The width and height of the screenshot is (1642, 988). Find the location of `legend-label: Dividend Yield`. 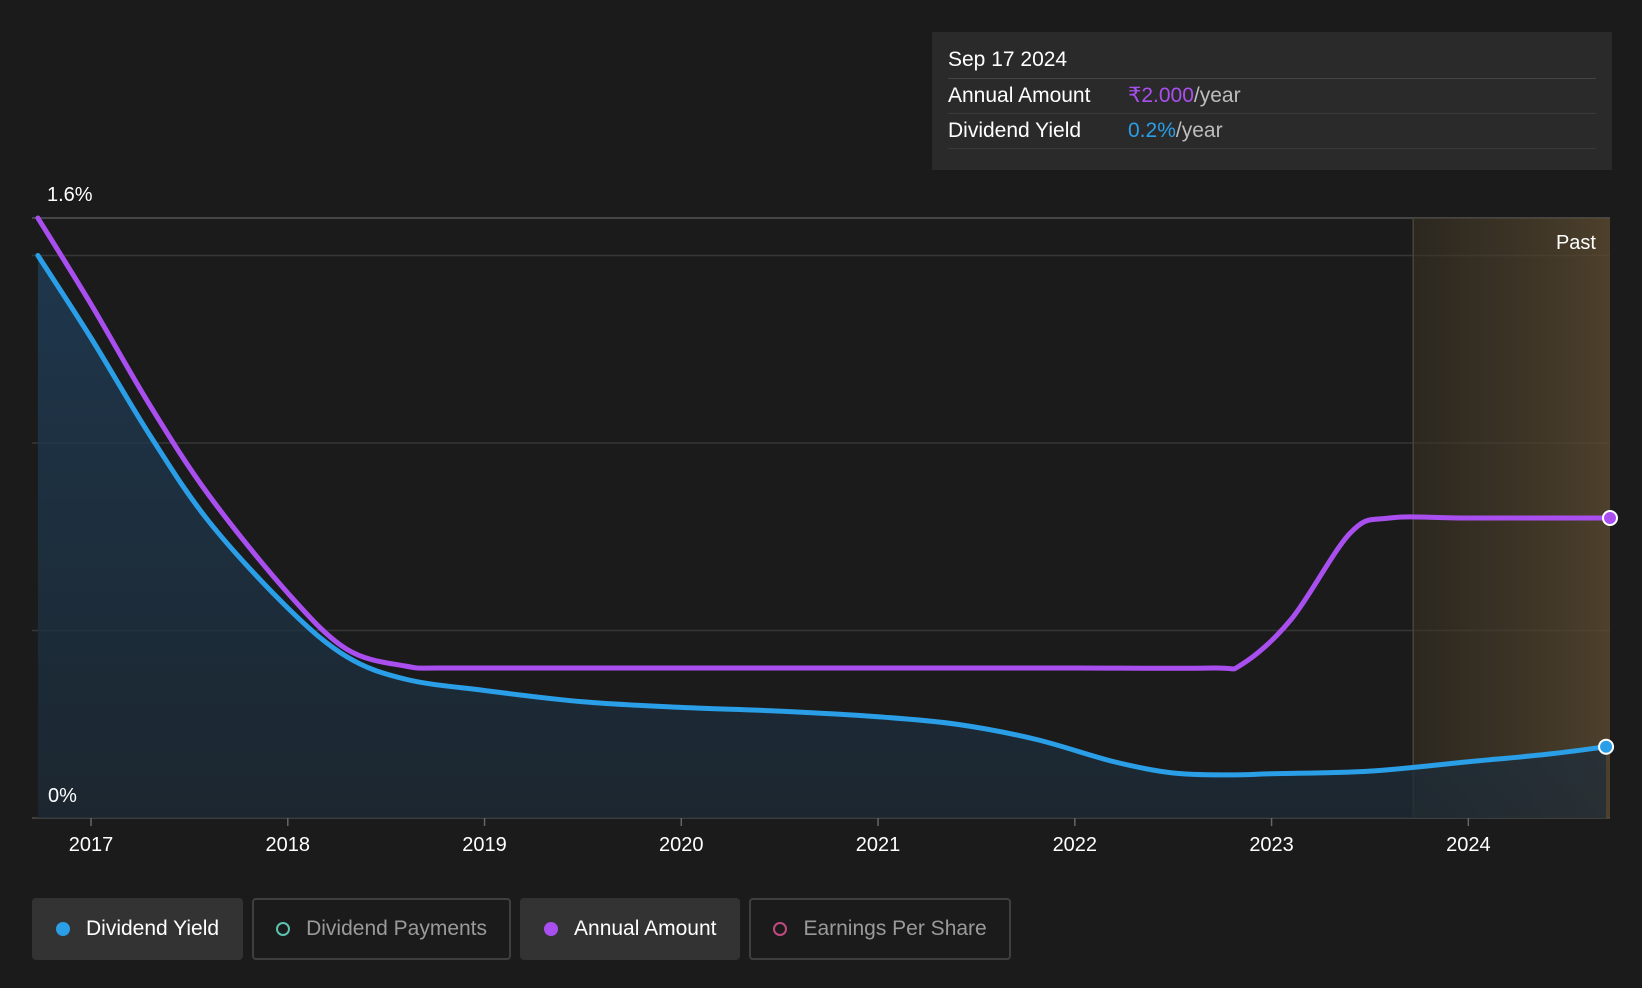

legend-label: Dividend Yield is located at coordinates (153, 928).